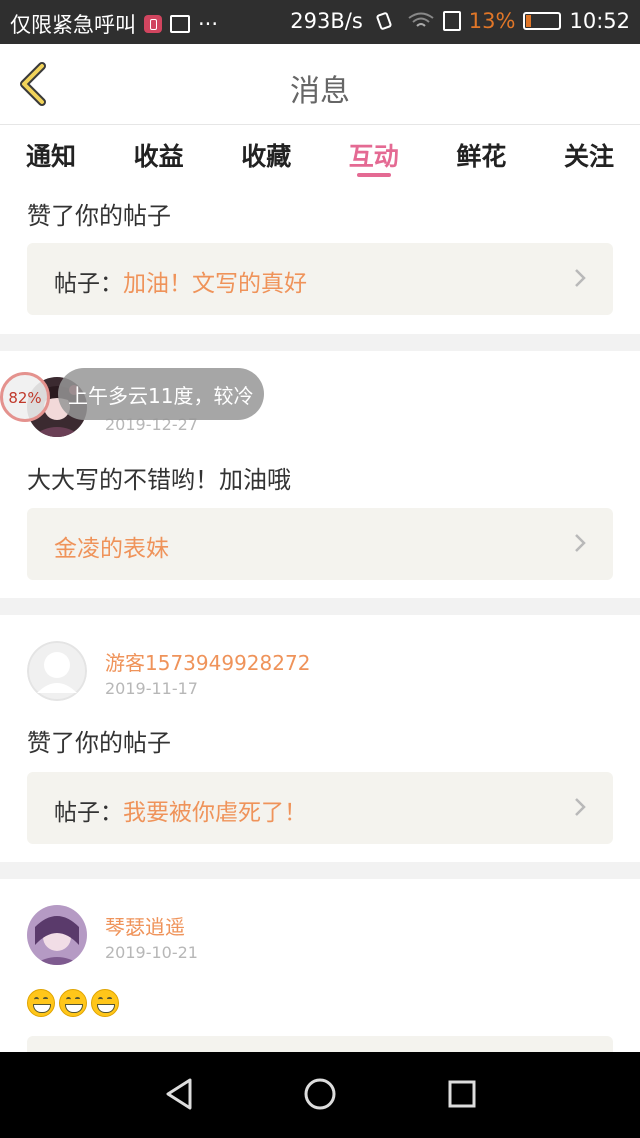  Describe the element at coordinates (462, 1094) in the screenshot. I see `recents-square-icon` at that location.